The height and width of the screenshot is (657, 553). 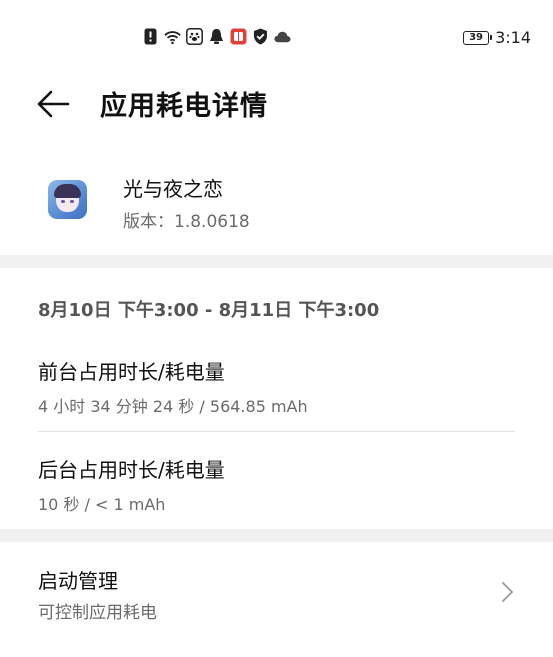 What do you see at coordinates (78, 581) in the screenshot?
I see `launch-management-title: 启动管理` at bounding box center [78, 581].